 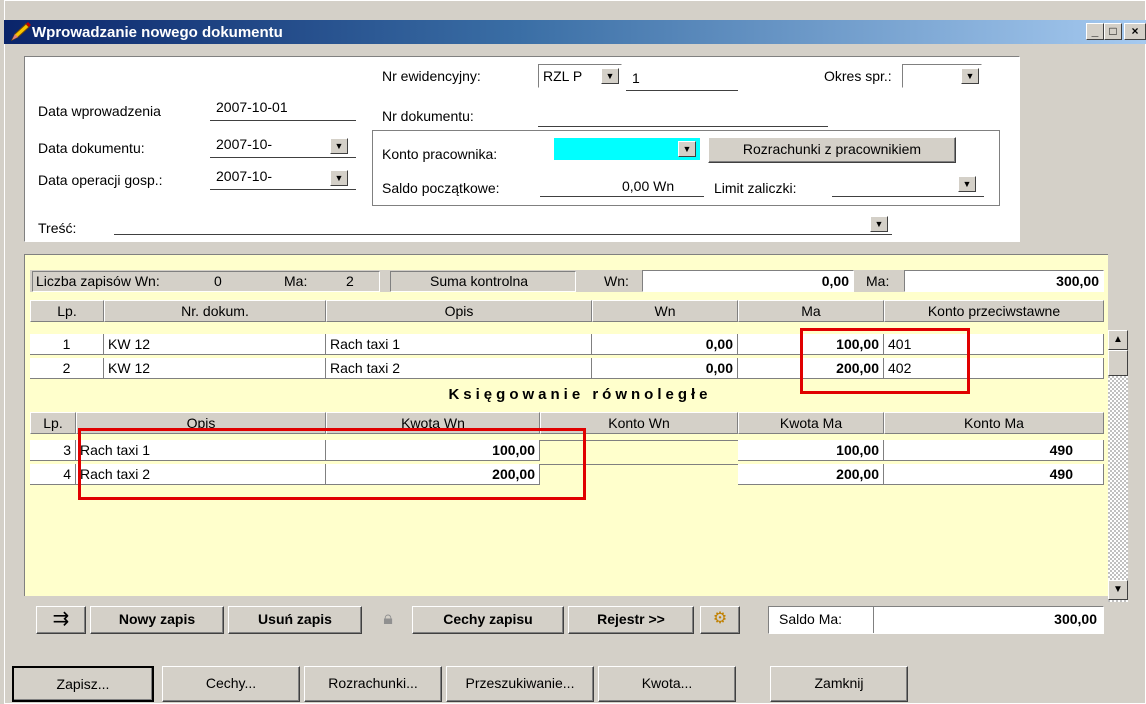 I want to click on close-button: ×, so click(x=1135, y=31).